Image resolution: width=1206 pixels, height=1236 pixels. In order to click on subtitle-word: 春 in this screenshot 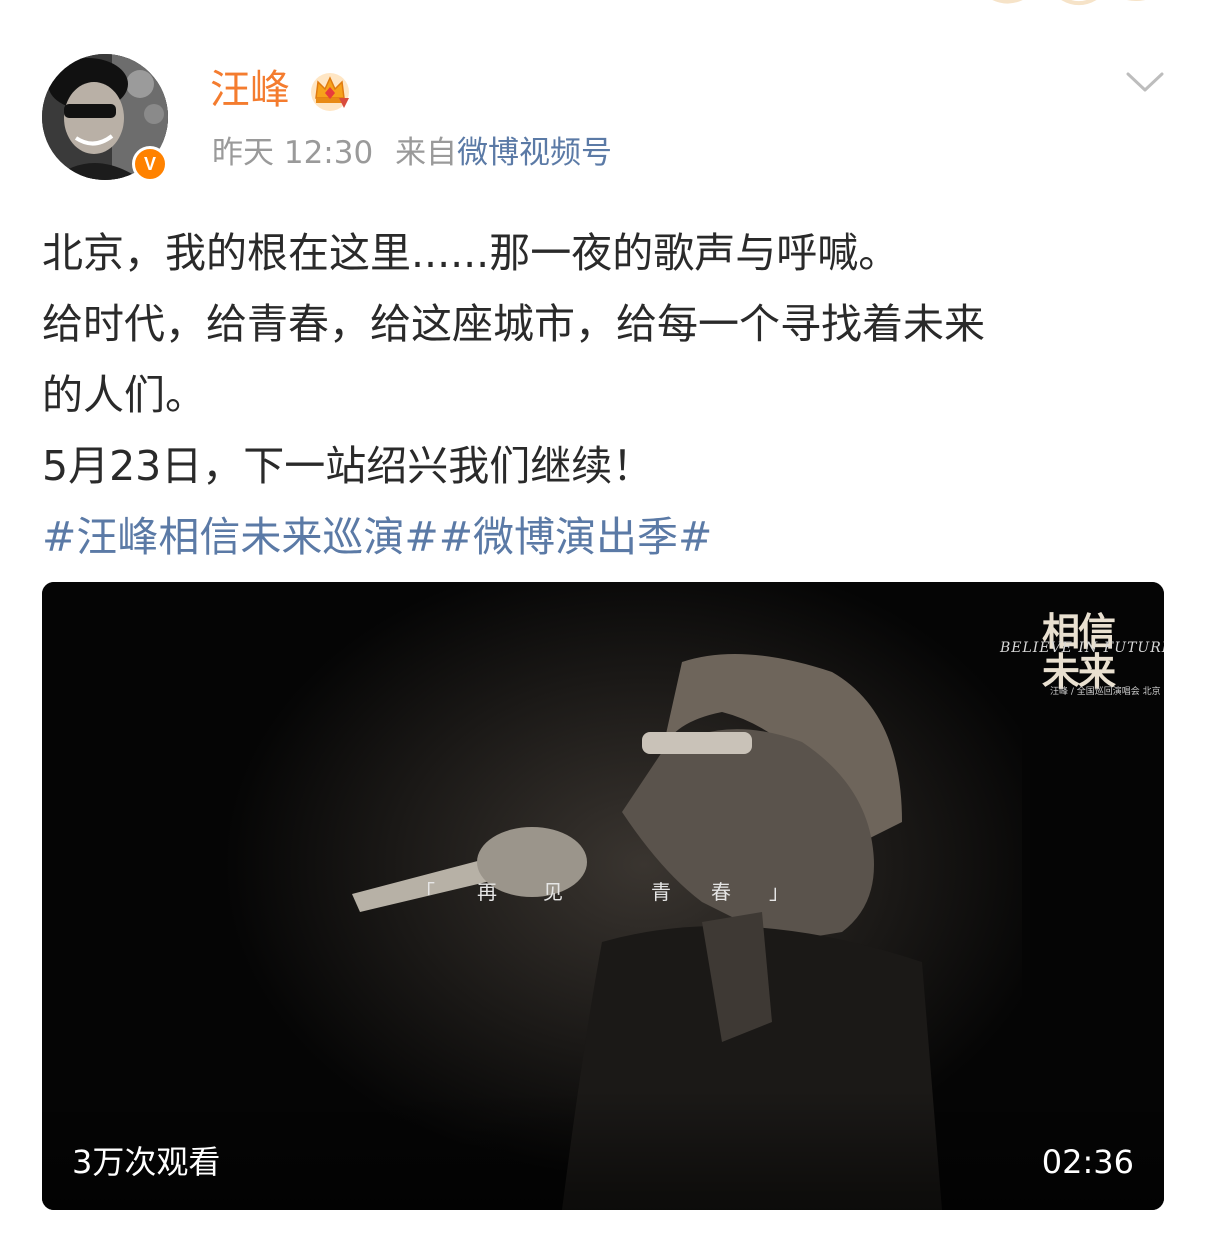, I will do `click(722, 892)`.